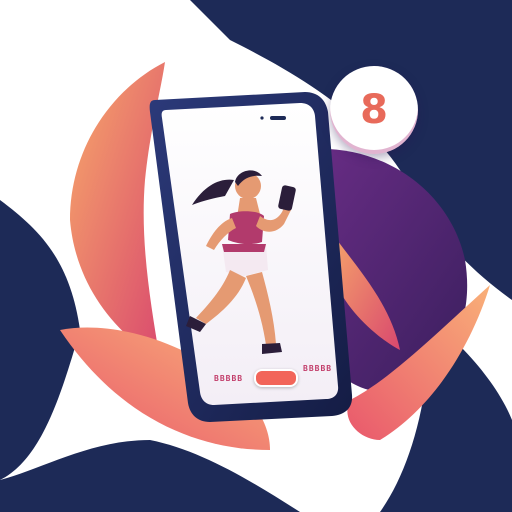 The width and height of the screenshot is (512, 512). I want to click on screen-label-left: BBBBB, so click(229, 378).